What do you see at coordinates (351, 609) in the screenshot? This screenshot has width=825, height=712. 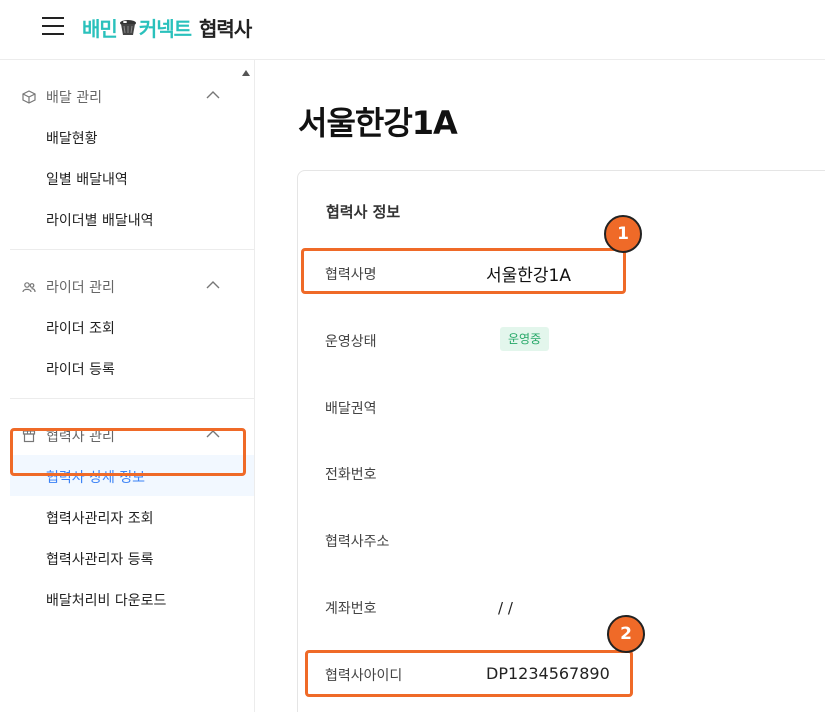 I see `field-label-account: 계좌번호` at bounding box center [351, 609].